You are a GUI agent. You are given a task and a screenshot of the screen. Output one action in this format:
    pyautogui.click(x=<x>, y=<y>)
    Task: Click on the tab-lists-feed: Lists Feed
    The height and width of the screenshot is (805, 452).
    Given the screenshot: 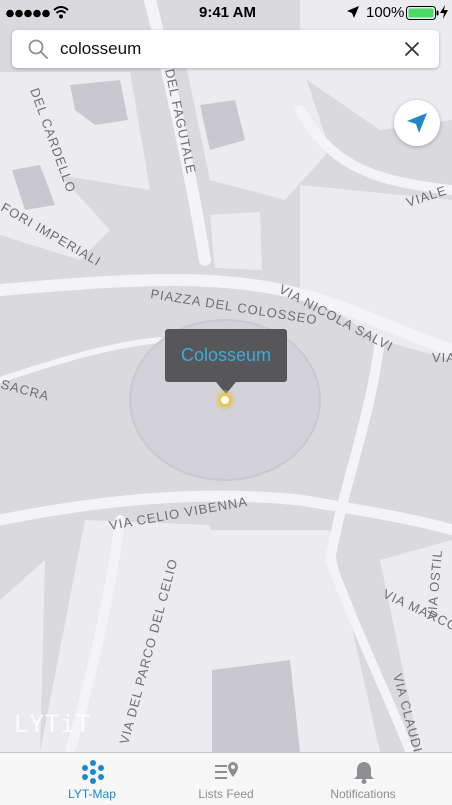 What is the action you would take?
    pyautogui.click(x=226, y=779)
    